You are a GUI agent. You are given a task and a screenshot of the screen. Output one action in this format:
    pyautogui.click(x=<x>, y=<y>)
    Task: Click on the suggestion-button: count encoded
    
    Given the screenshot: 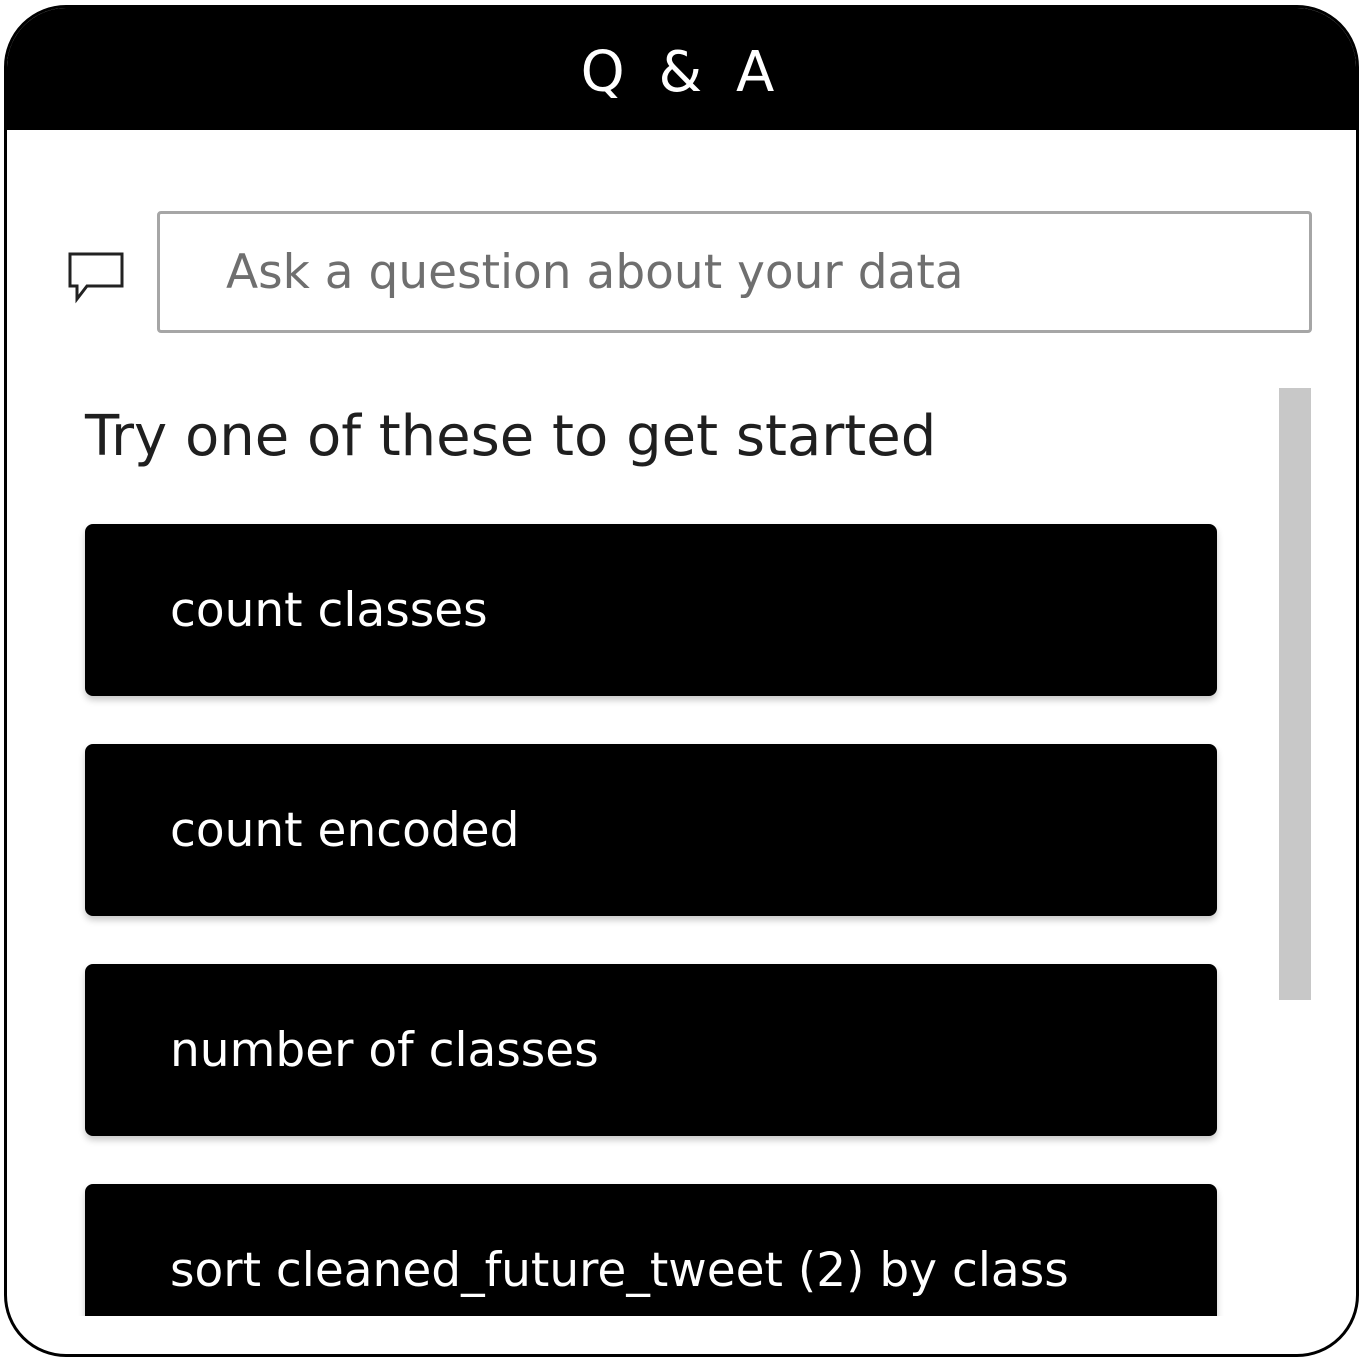 What is the action you would take?
    pyautogui.click(x=651, y=830)
    